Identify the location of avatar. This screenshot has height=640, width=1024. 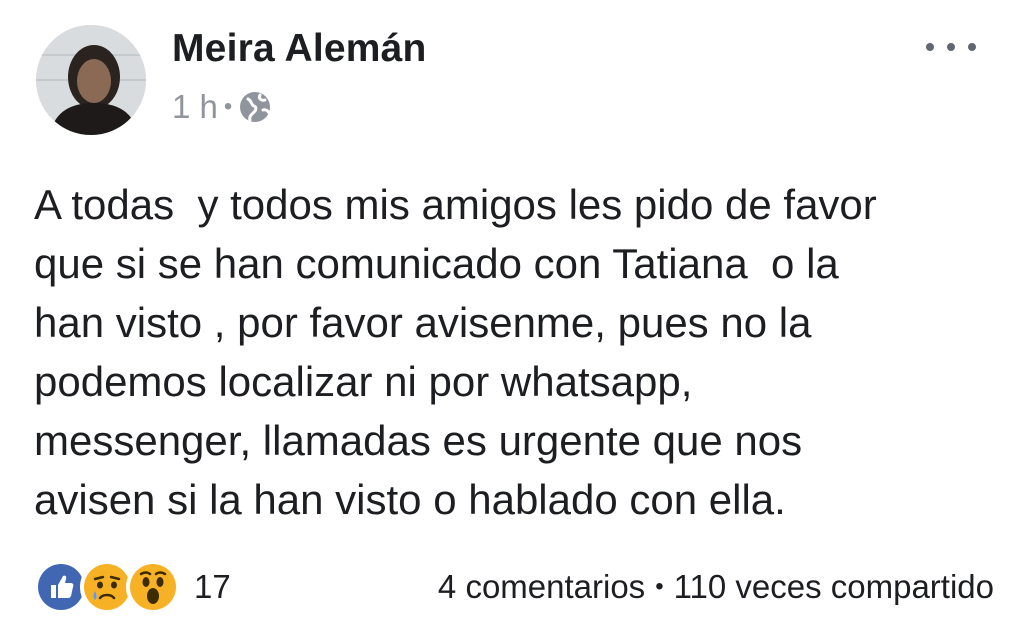
(91, 80).